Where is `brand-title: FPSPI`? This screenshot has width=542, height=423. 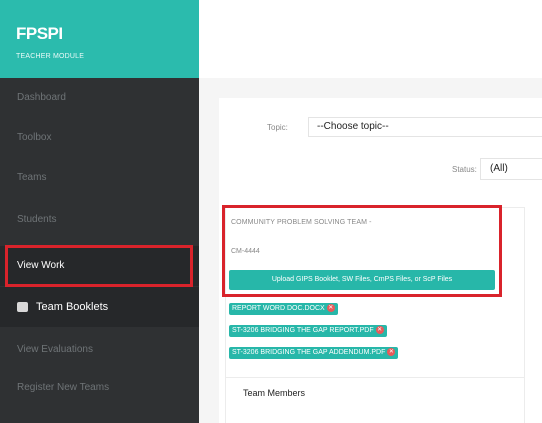
brand-title: FPSPI is located at coordinates (39, 33).